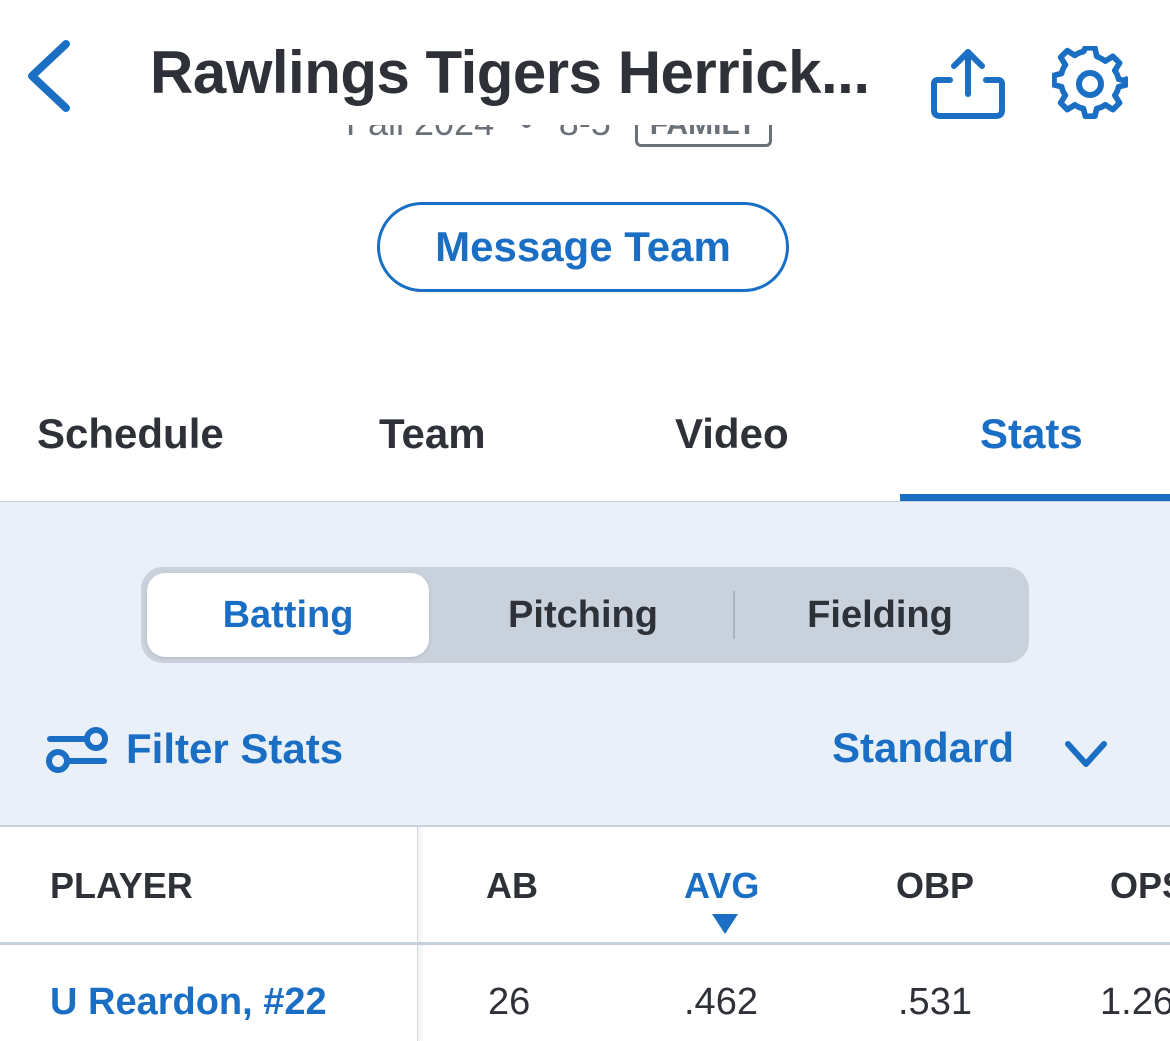 Image resolution: width=1170 pixels, height=1041 pixels. I want to click on cell-obp: .531, so click(935, 1002).